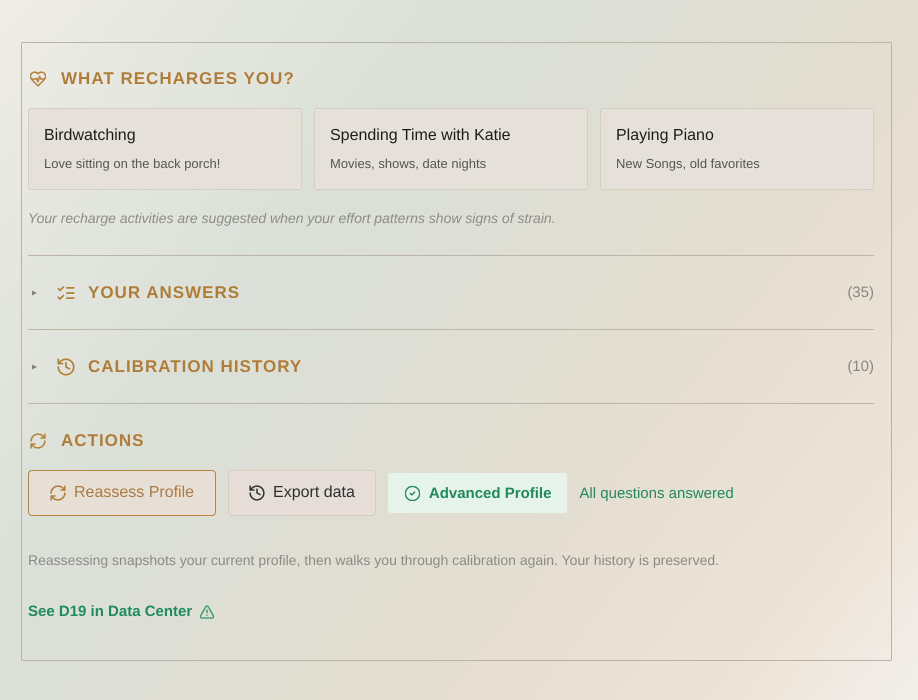 This screenshot has width=918, height=700. I want to click on activity-title: Playing Piano, so click(665, 136).